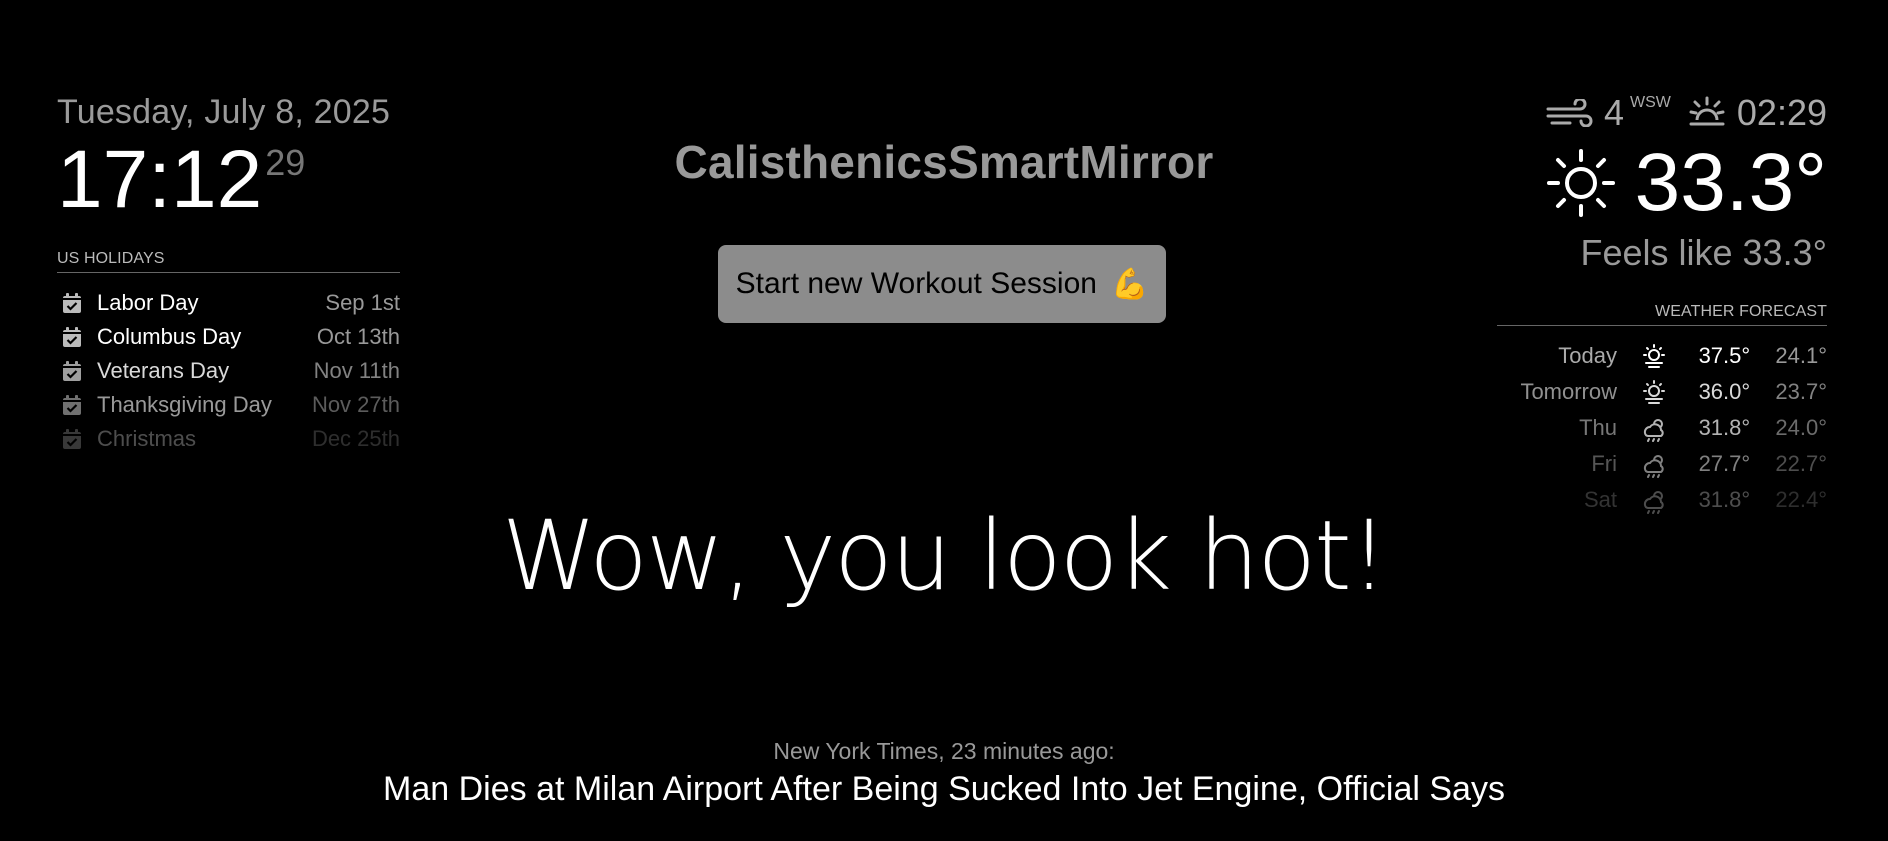 The image size is (1888, 841). What do you see at coordinates (1781, 112) in the screenshot?
I see `sunset-time: 02:29` at bounding box center [1781, 112].